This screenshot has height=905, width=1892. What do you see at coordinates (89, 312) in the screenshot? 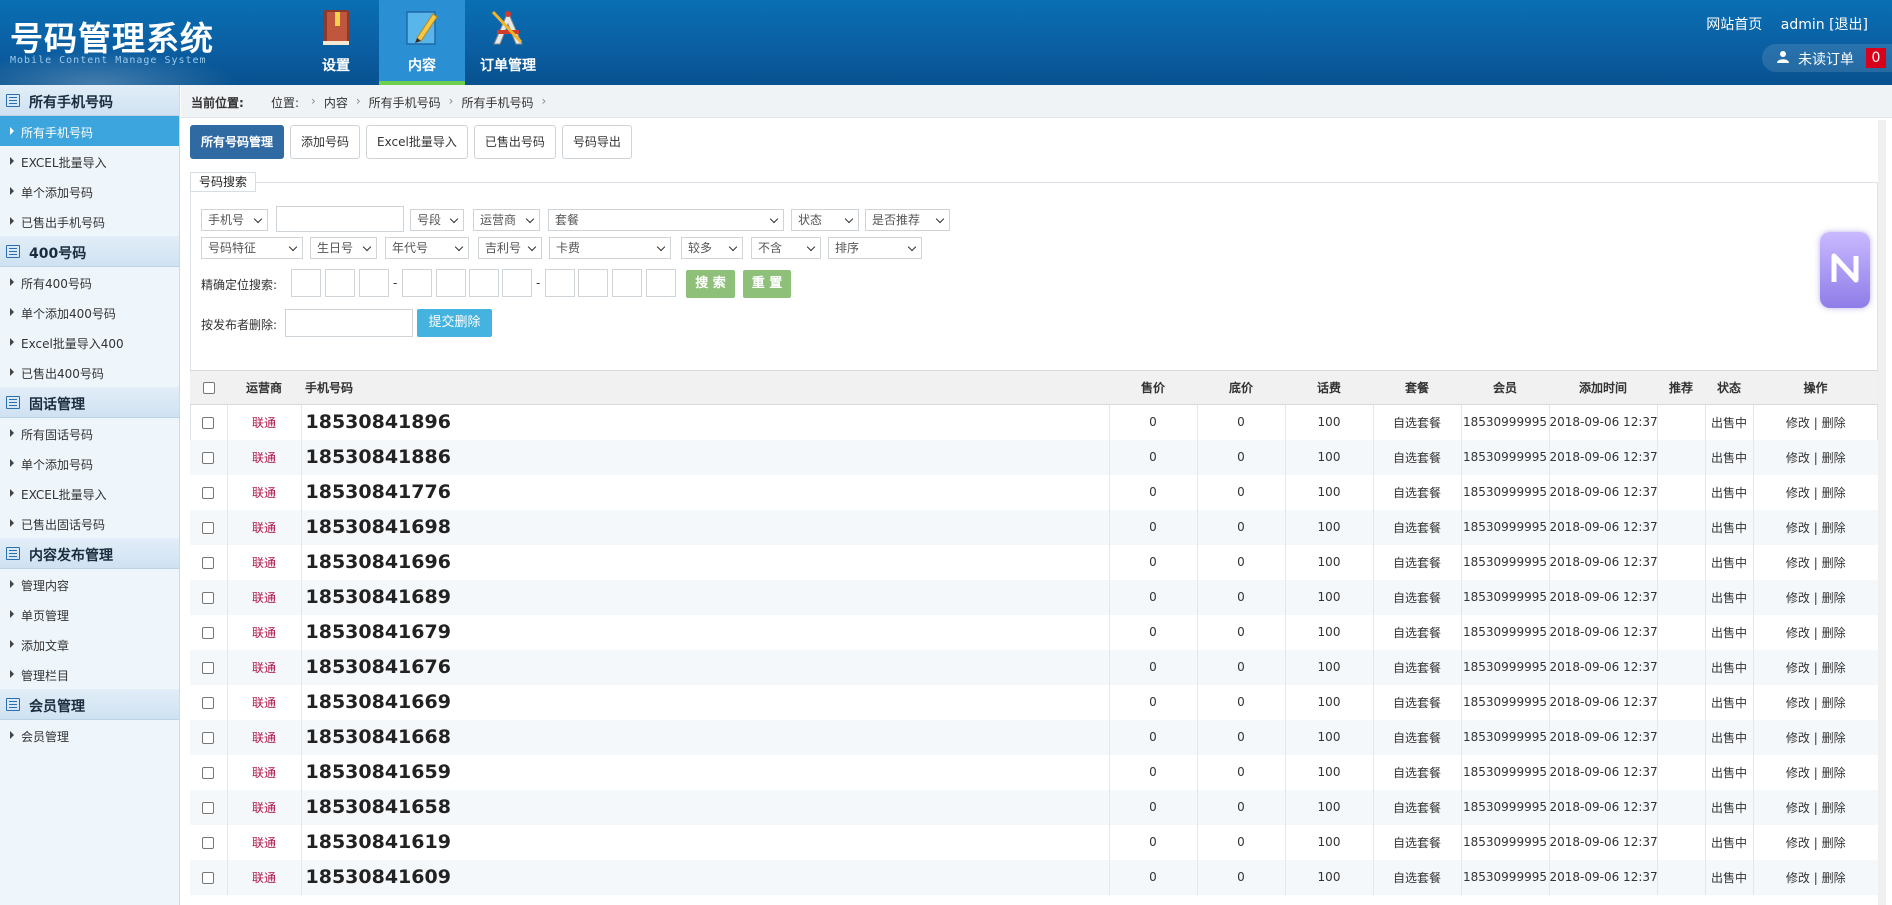
I see `sidebar-item-add-400: 单个添加400号码` at bounding box center [89, 312].